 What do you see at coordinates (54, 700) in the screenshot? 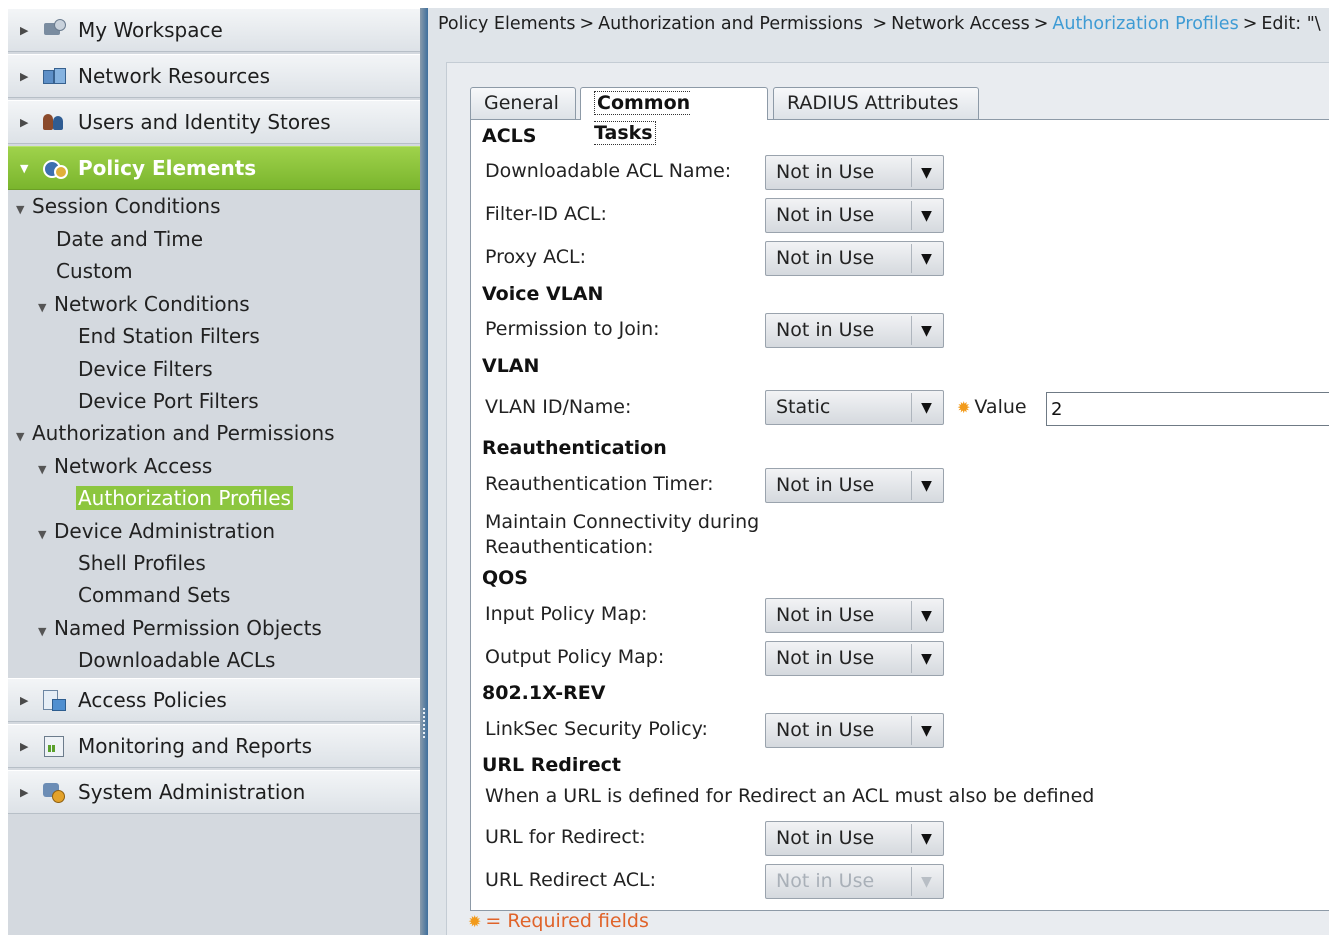
I see `access-policies-icon` at bounding box center [54, 700].